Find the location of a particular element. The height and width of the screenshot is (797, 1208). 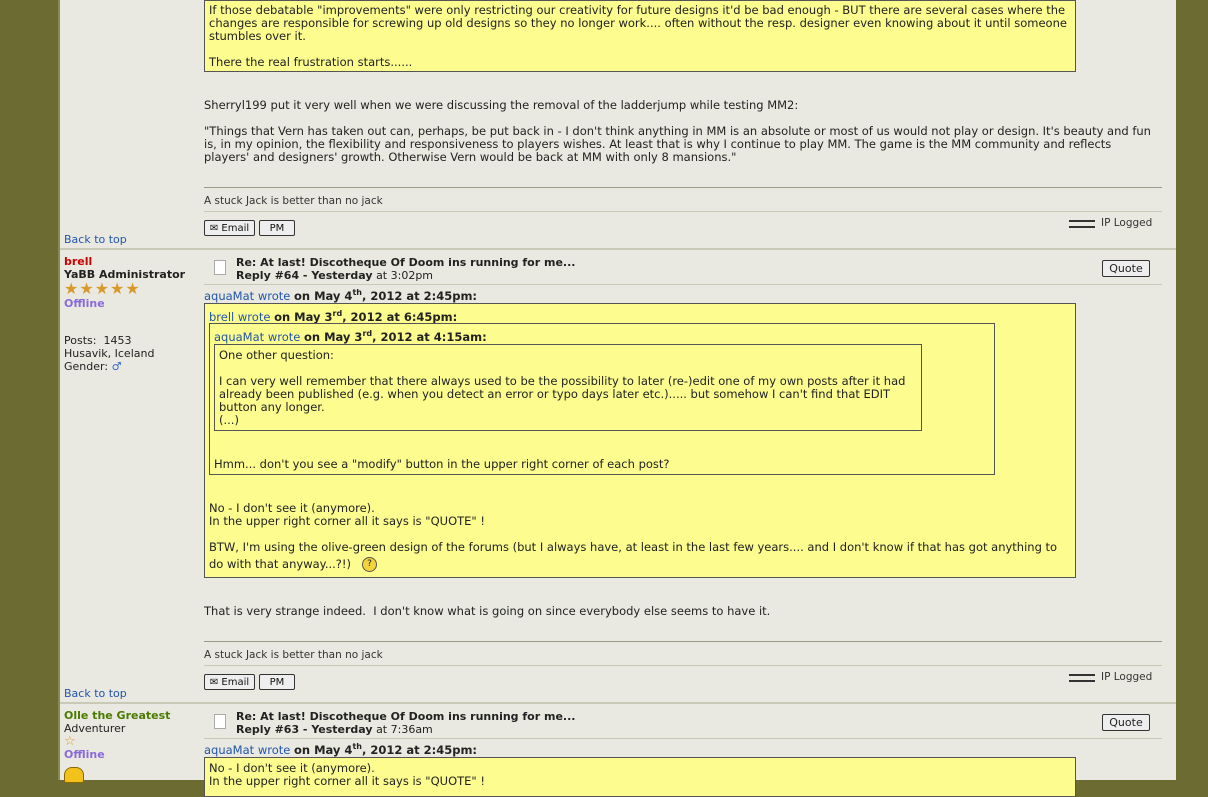

post-count-value: 1453 is located at coordinates (117, 340).